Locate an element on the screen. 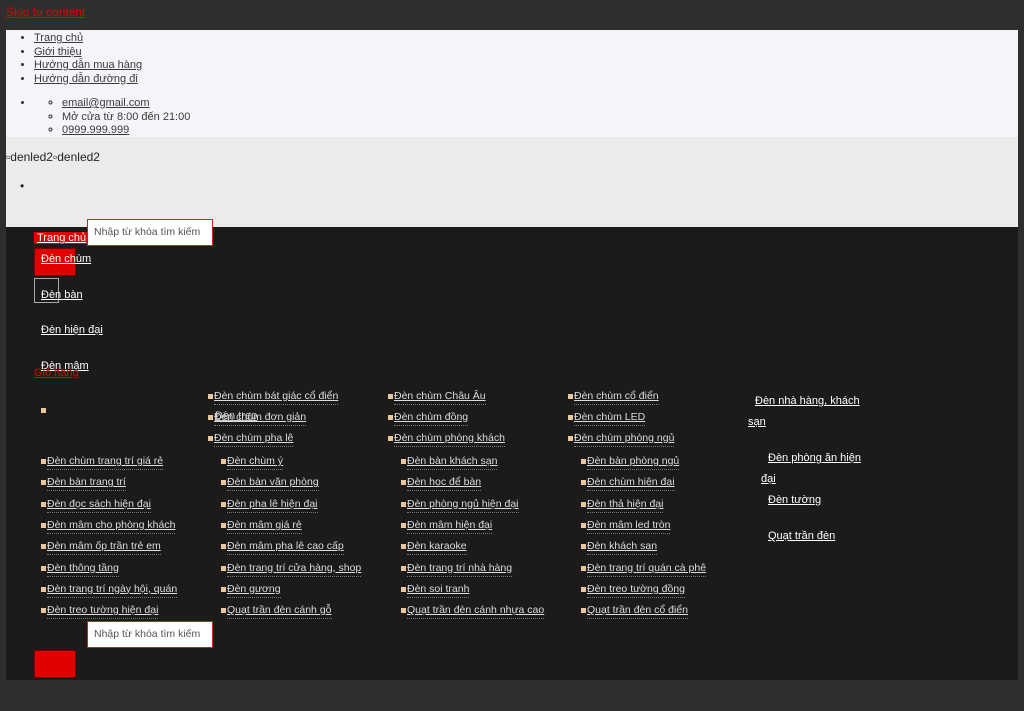  category-link: Đèn chùm bát giác cổ điển is located at coordinates (276, 397).